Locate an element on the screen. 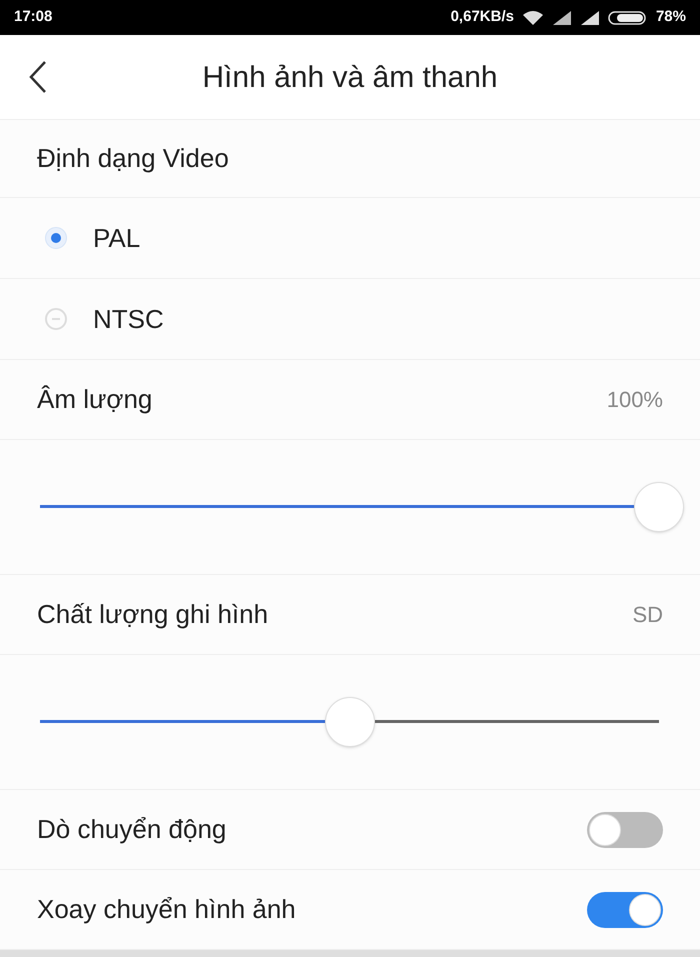  radio-option: NTSC is located at coordinates (104, 319).